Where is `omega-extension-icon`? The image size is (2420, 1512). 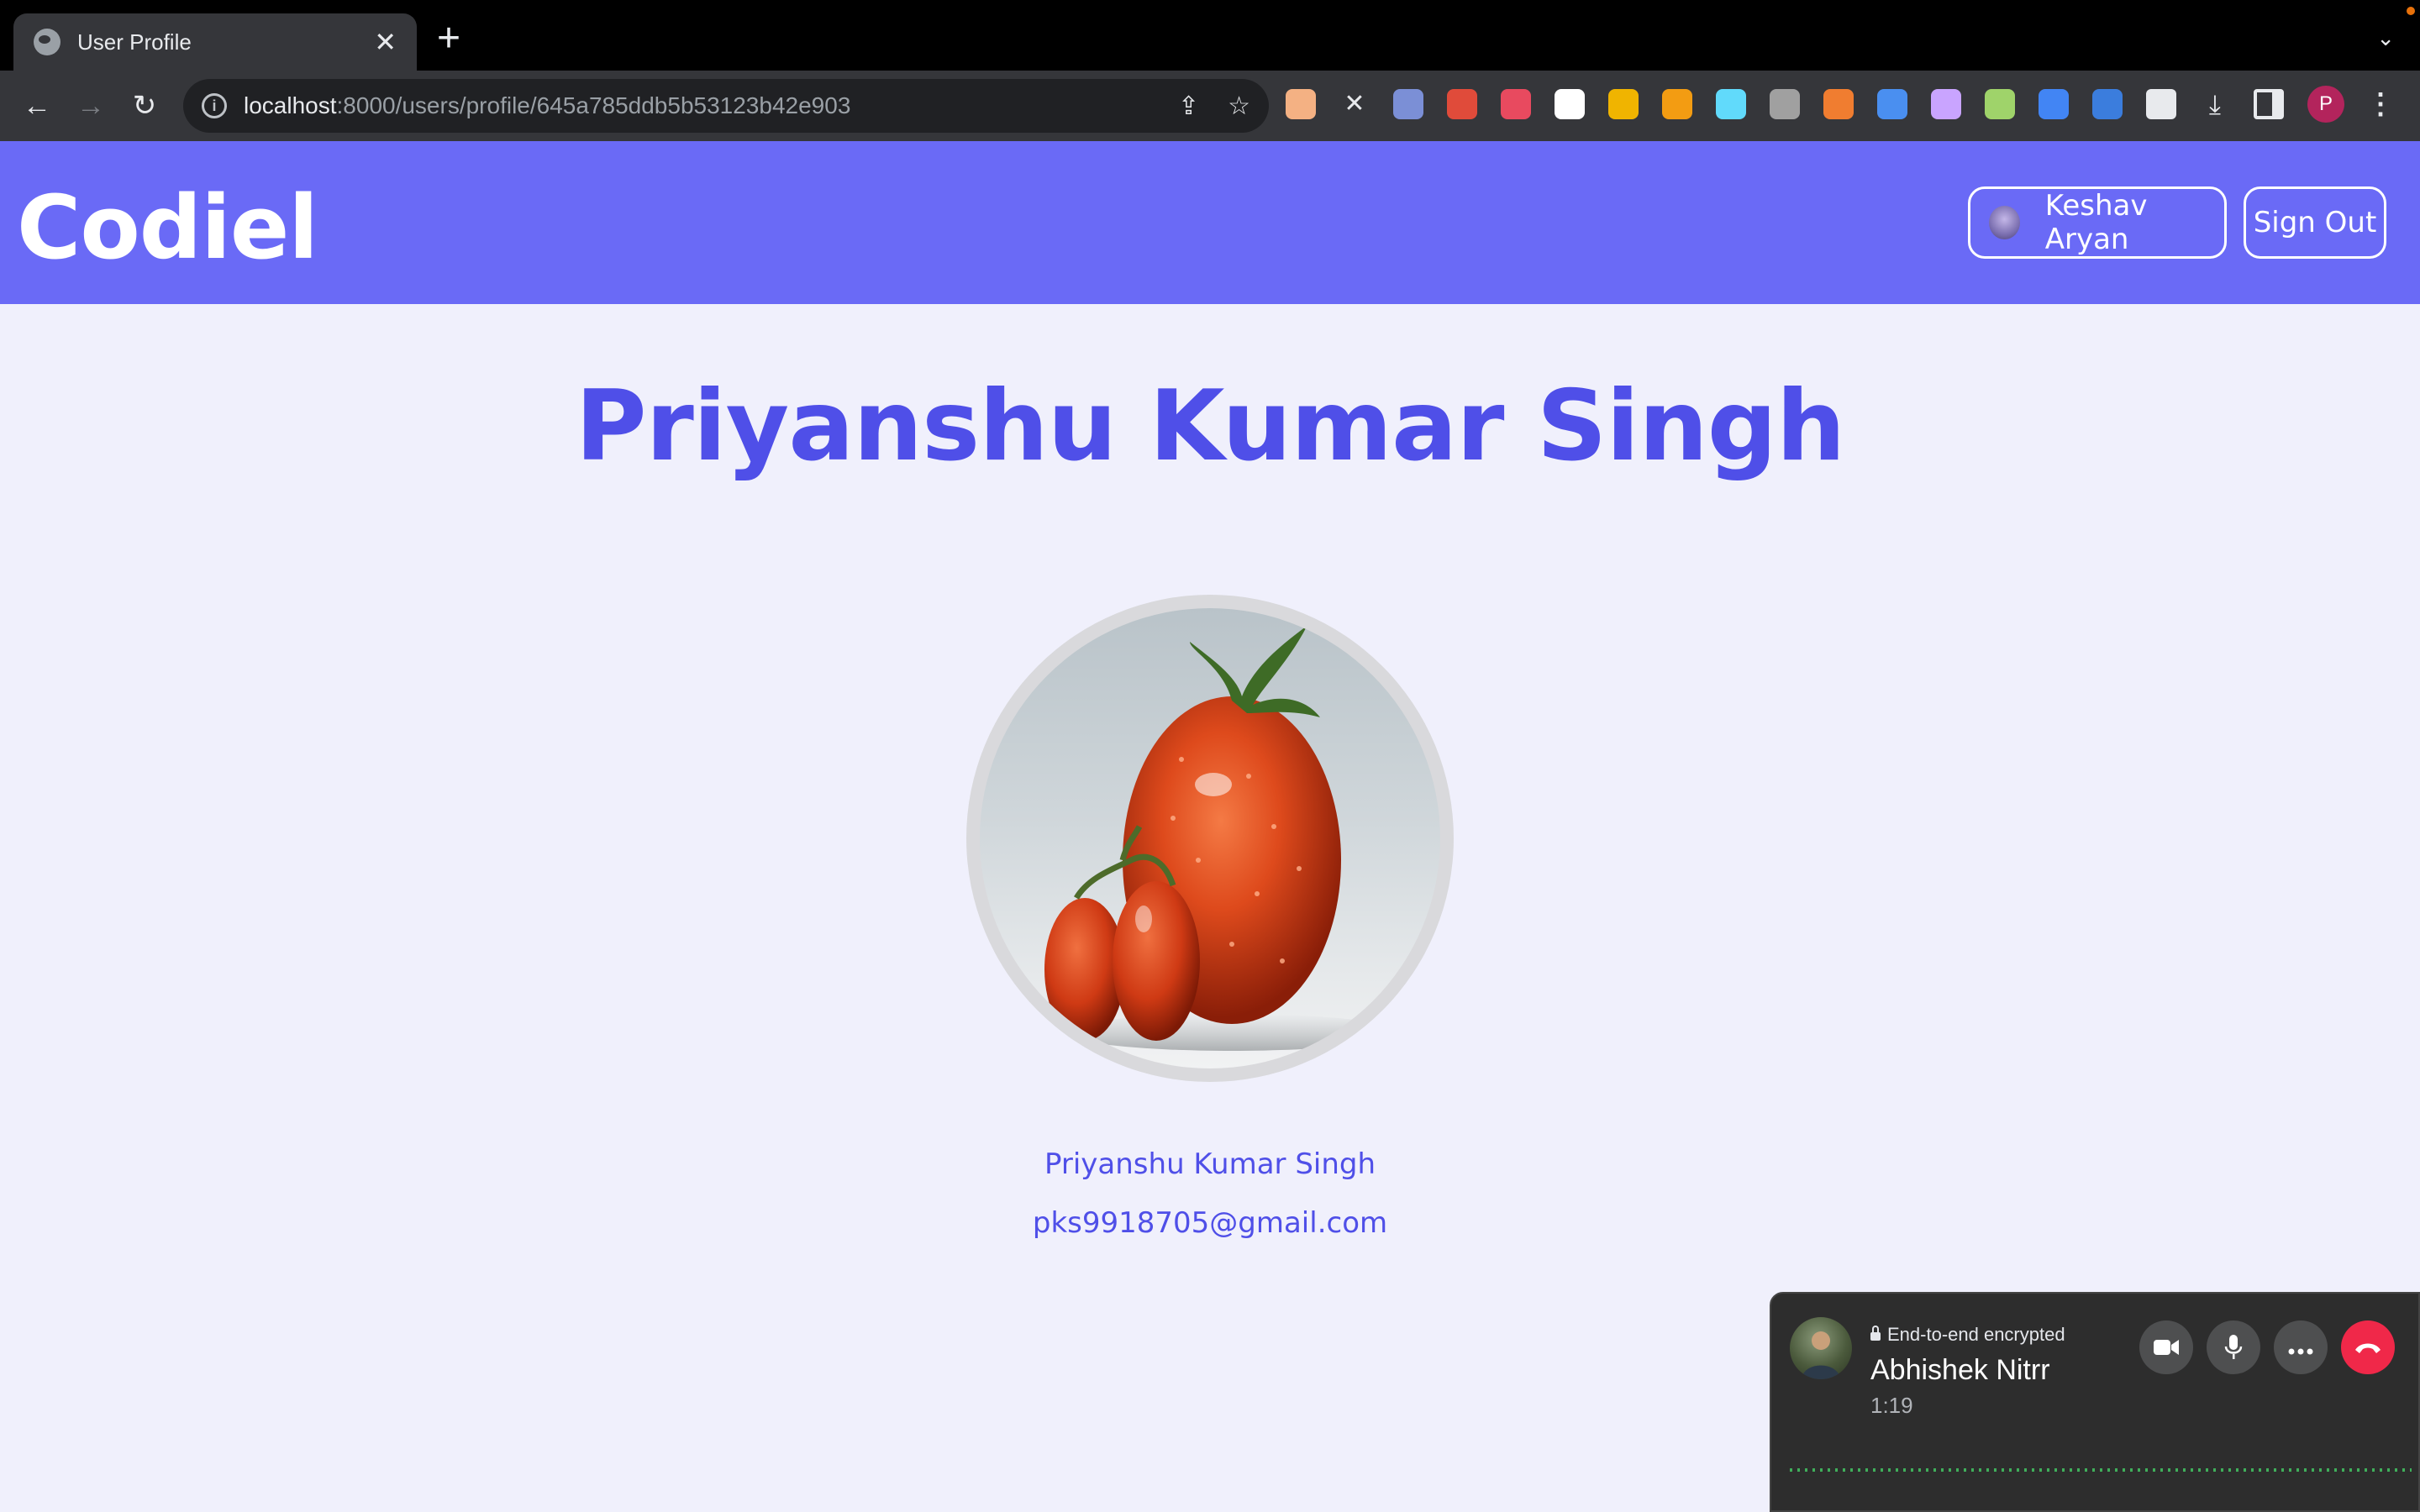
omega-extension-icon is located at coordinates (1570, 104).